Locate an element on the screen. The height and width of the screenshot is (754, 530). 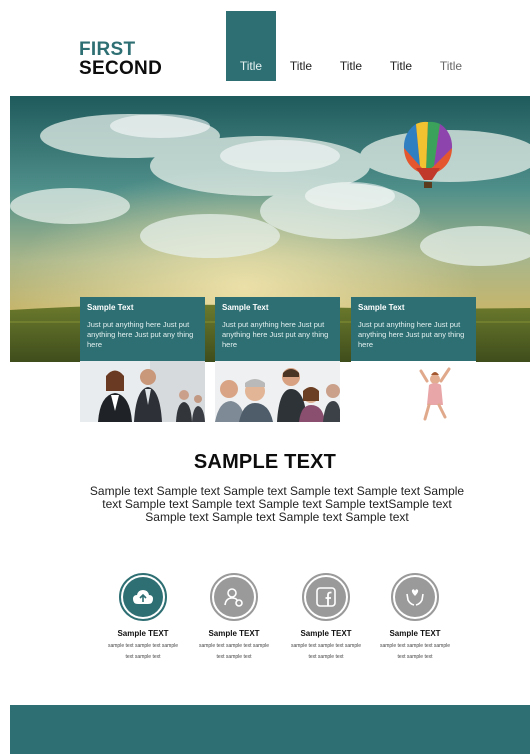
nav-item-2: Title is located at coordinates (301, 46).